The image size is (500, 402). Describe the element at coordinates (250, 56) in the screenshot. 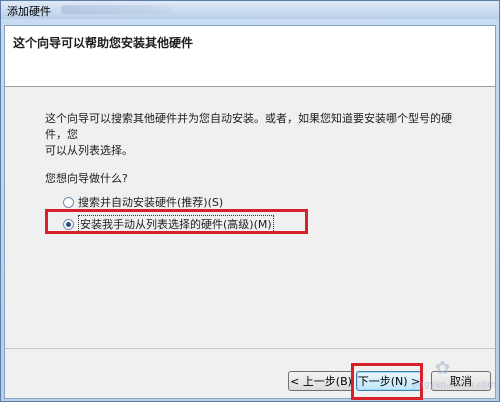

I see `wizard-header: 这个向导可以帮助您安装其他硬件` at that location.